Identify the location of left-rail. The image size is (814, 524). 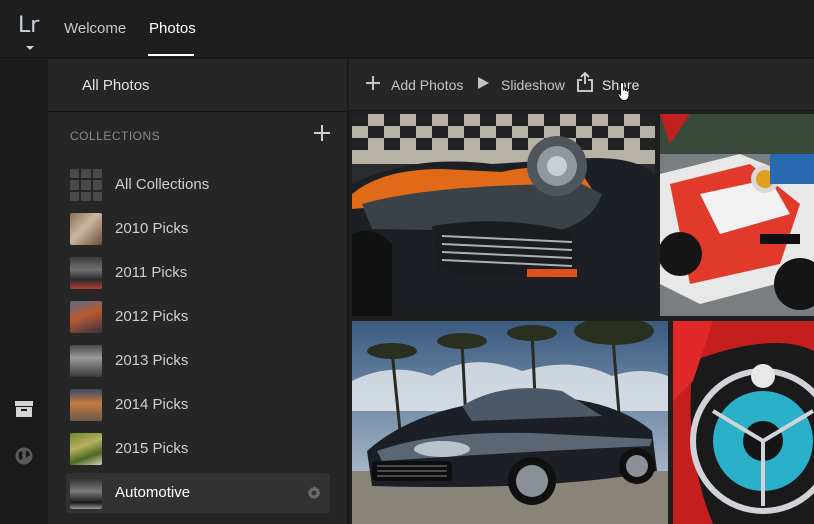
(24, 291).